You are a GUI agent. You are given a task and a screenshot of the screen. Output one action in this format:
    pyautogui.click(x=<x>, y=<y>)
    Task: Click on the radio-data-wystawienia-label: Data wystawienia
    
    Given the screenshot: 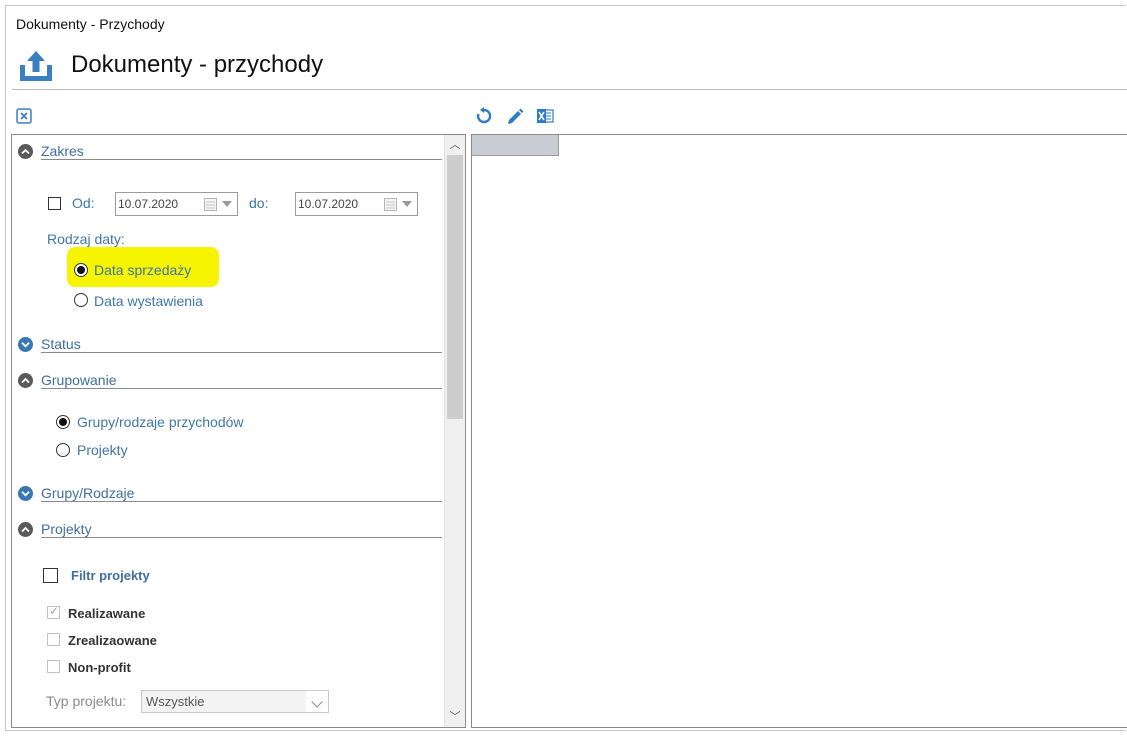 What is the action you would take?
    pyautogui.click(x=148, y=301)
    